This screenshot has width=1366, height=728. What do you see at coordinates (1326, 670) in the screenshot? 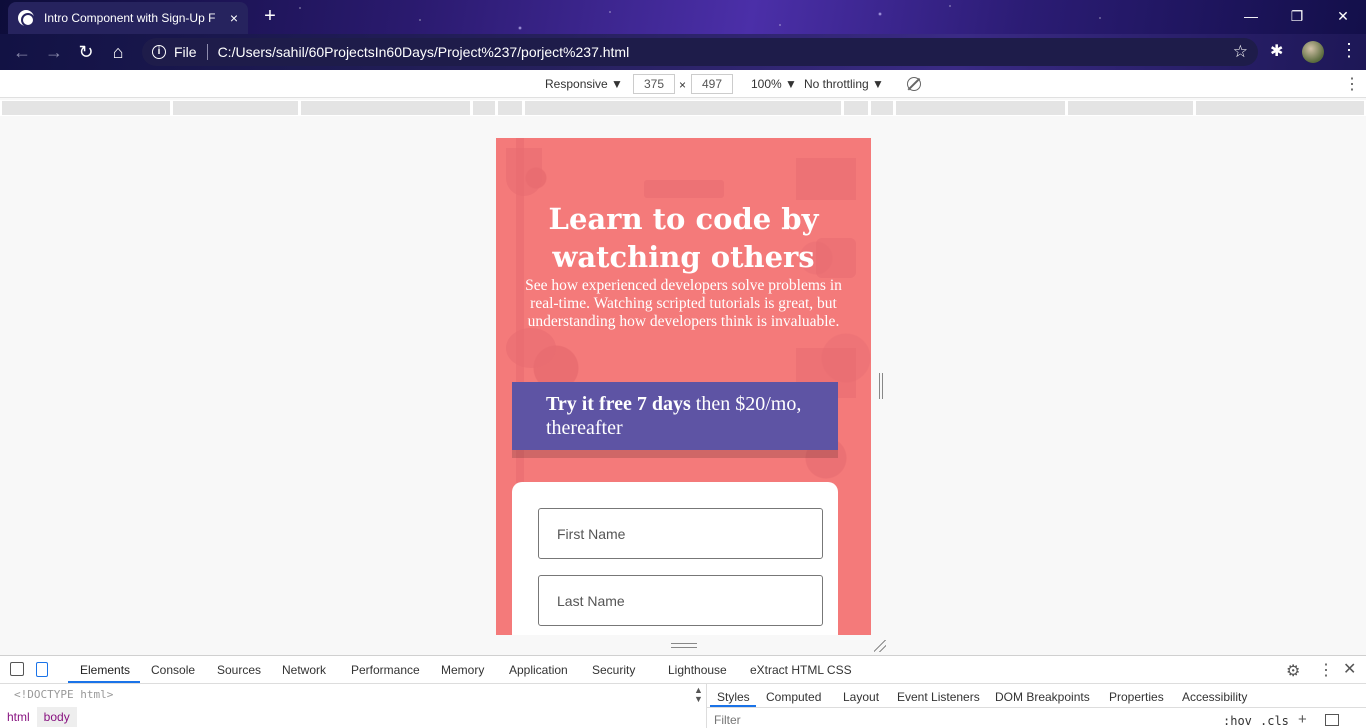
I see `devtools-menu-icon: ⋮` at bounding box center [1326, 670].